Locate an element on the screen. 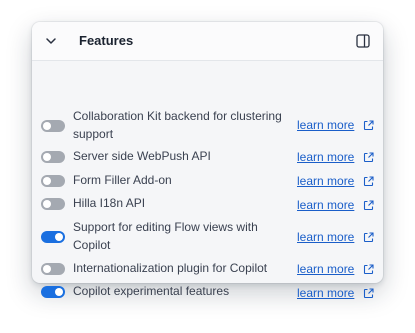  chevron-down-icon is located at coordinates (51, 41).